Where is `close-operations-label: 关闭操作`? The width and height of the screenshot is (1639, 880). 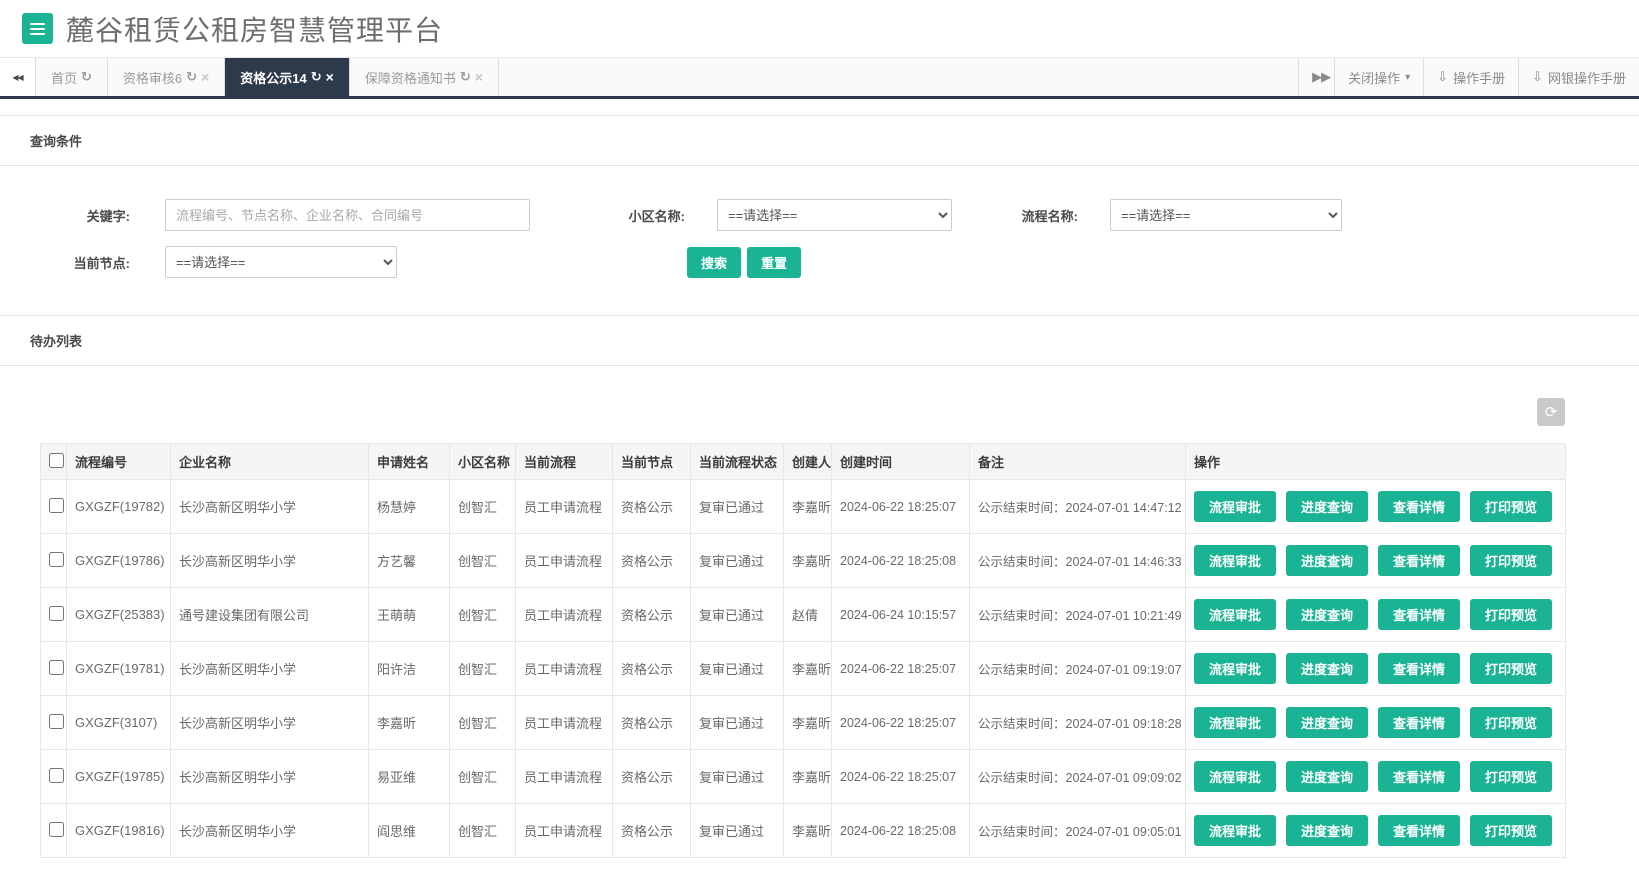 close-operations-label: 关闭操作 is located at coordinates (1374, 78).